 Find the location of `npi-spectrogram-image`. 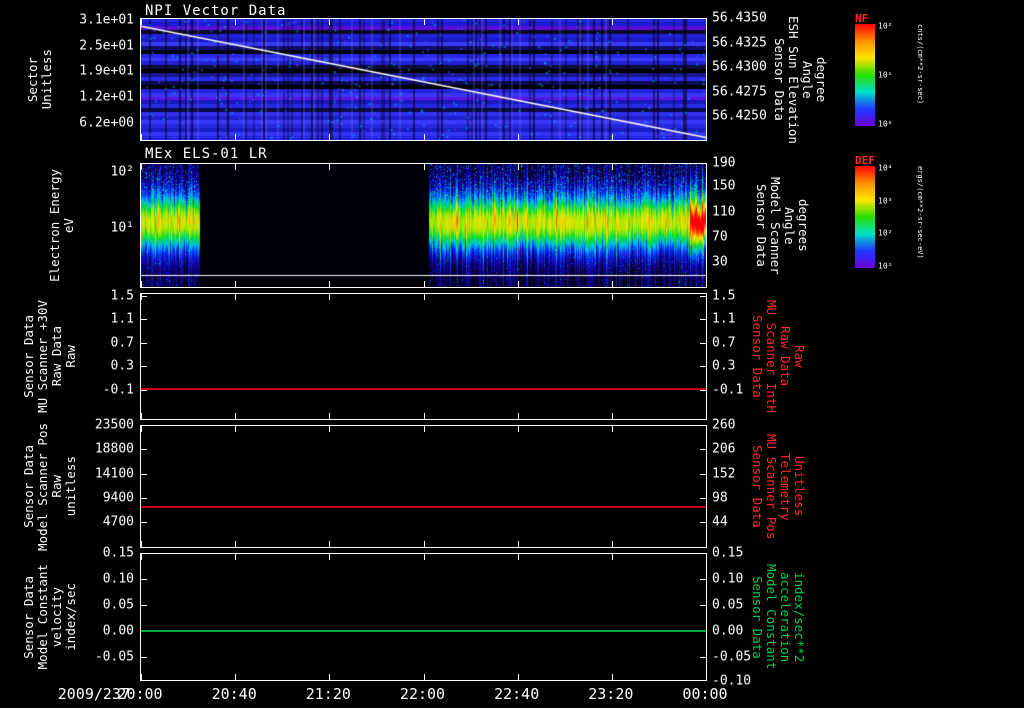

npi-spectrogram-image is located at coordinates (423, 79).